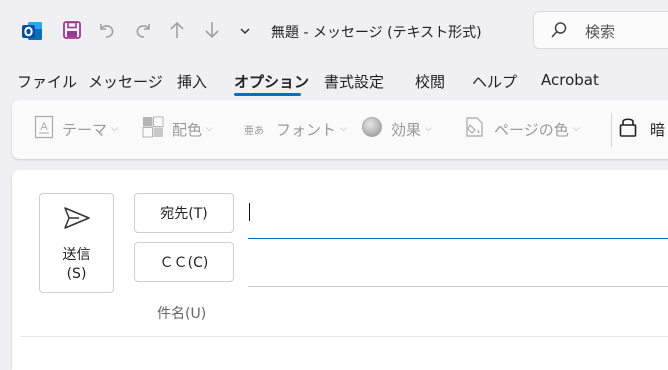 The image size is (668, 370). I want to click on cc-button: ＣＣ(C), so click(184, 262).